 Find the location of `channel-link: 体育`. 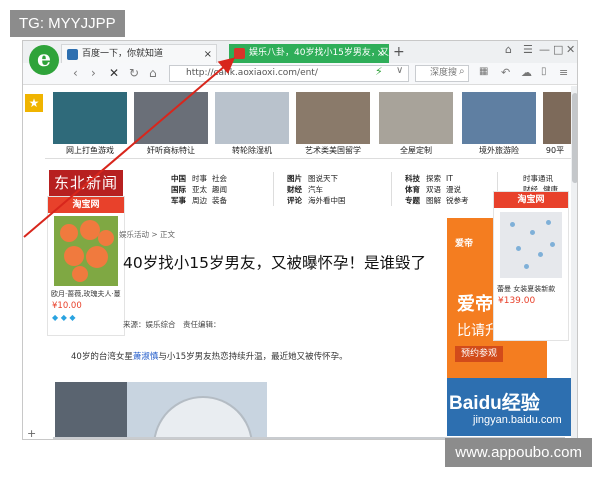

channel-link: 体育 is located at coordinates (412, 189).